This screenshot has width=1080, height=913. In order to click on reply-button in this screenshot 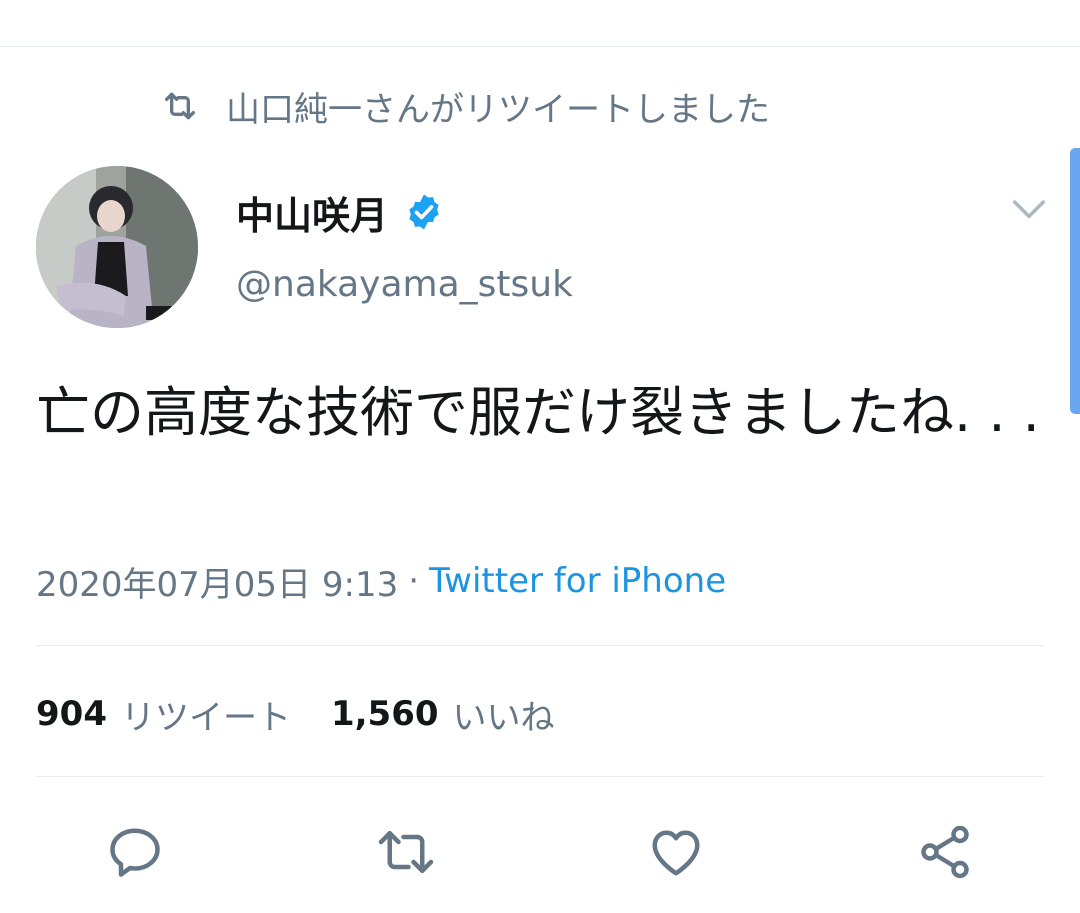, I will do `click(135, 852)`.